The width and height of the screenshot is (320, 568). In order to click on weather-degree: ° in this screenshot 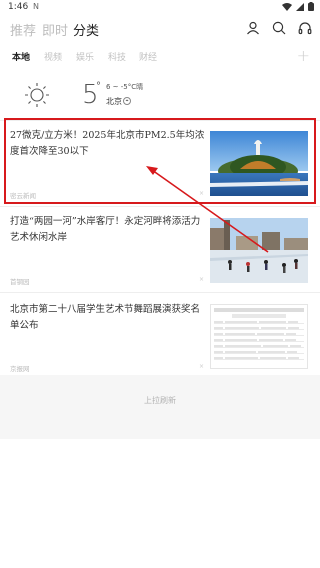, I will do `click(98, 86)`.